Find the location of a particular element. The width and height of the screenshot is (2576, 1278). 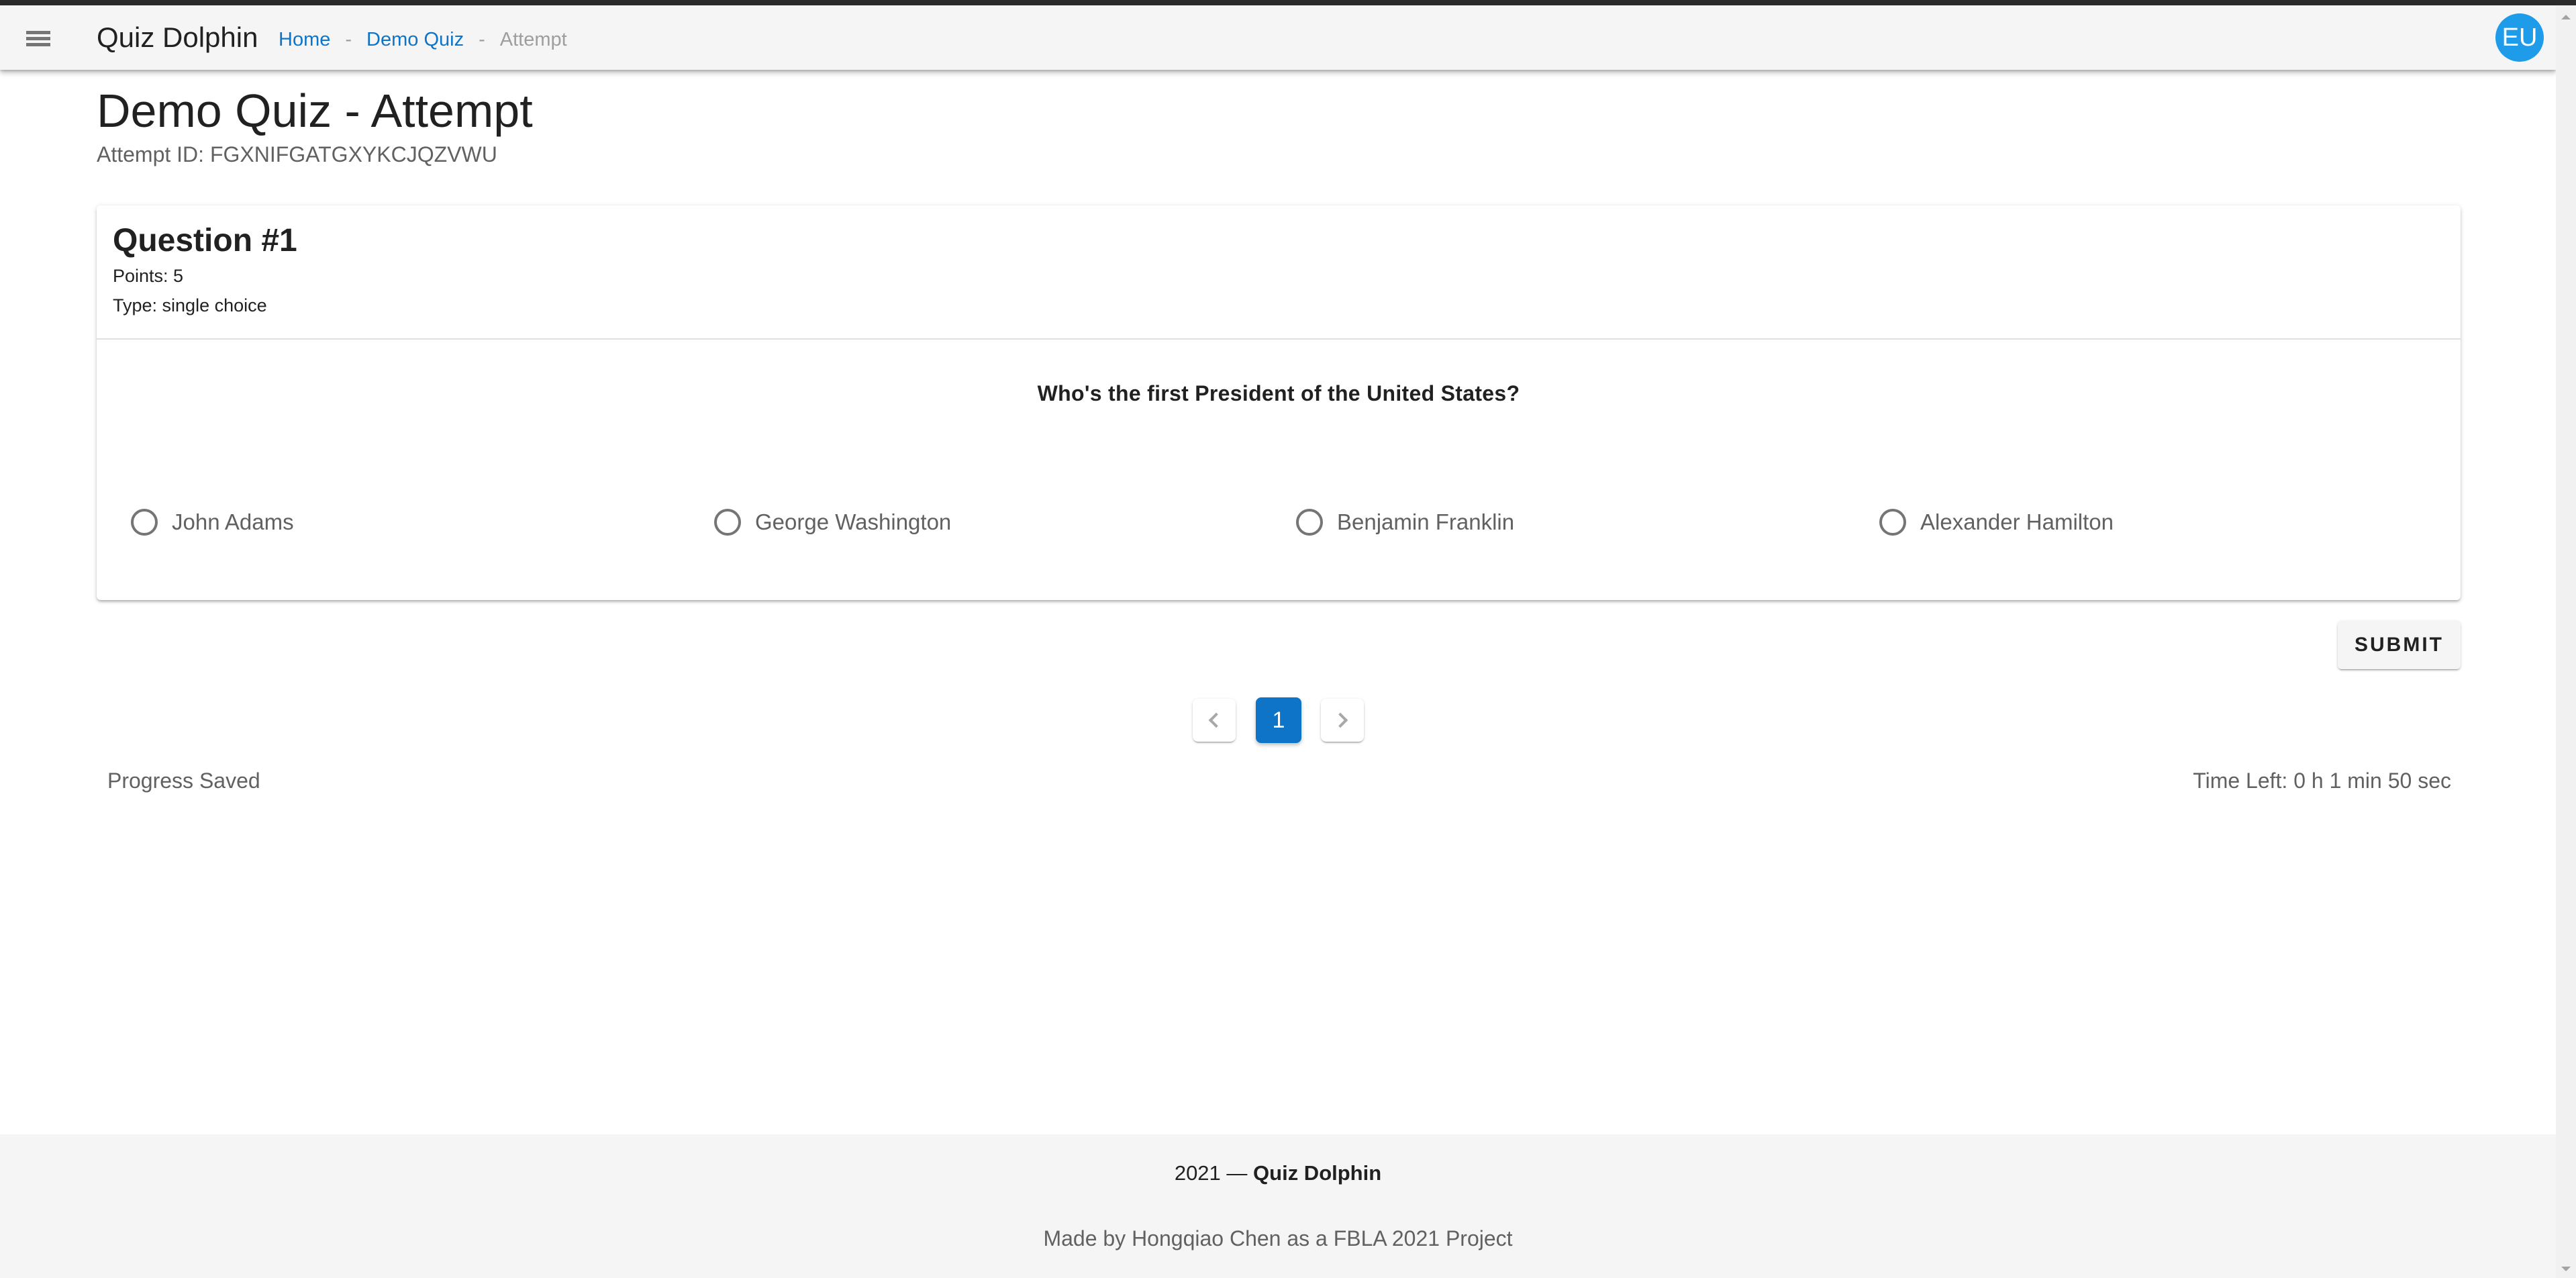

option-john-adams: John Adams is located at coordinates (212, 522).